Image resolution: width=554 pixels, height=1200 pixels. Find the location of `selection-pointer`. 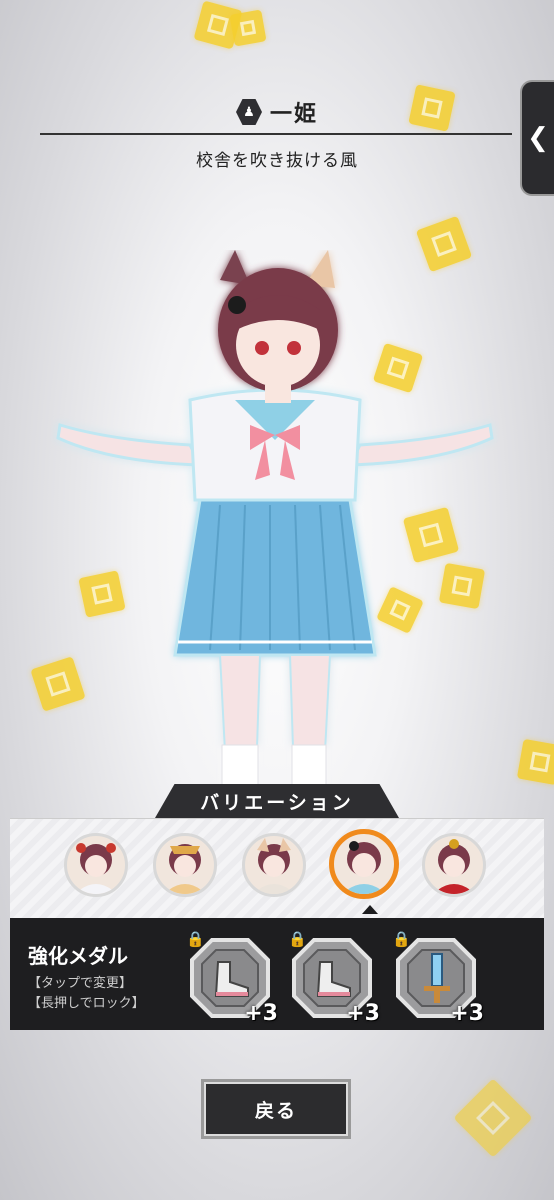

selection-pointer is located at coordinates (370, 909).